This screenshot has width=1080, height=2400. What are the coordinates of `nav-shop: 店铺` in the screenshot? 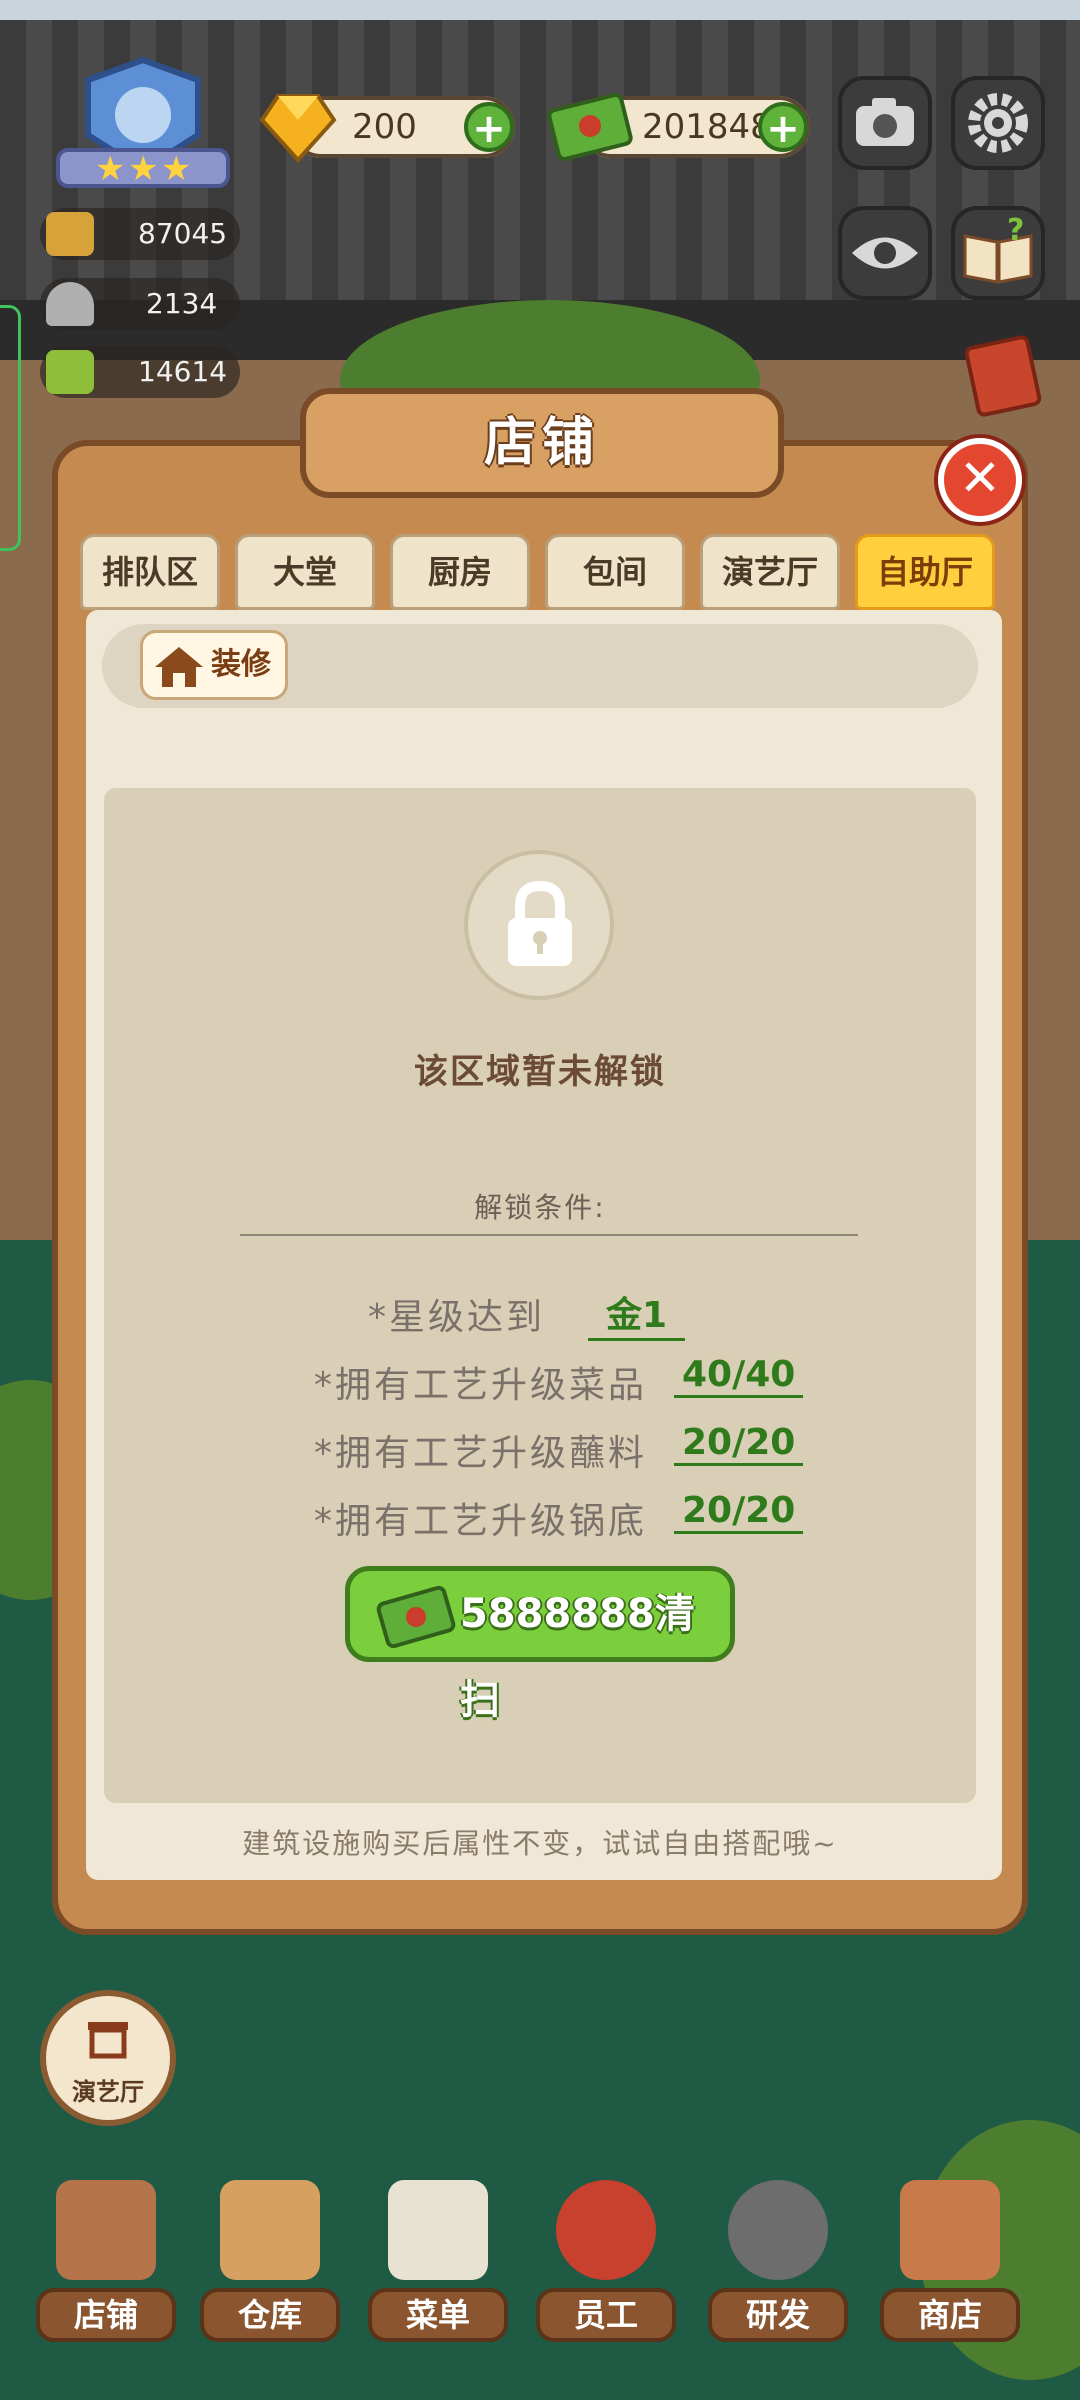 It's located at (106, 2261).